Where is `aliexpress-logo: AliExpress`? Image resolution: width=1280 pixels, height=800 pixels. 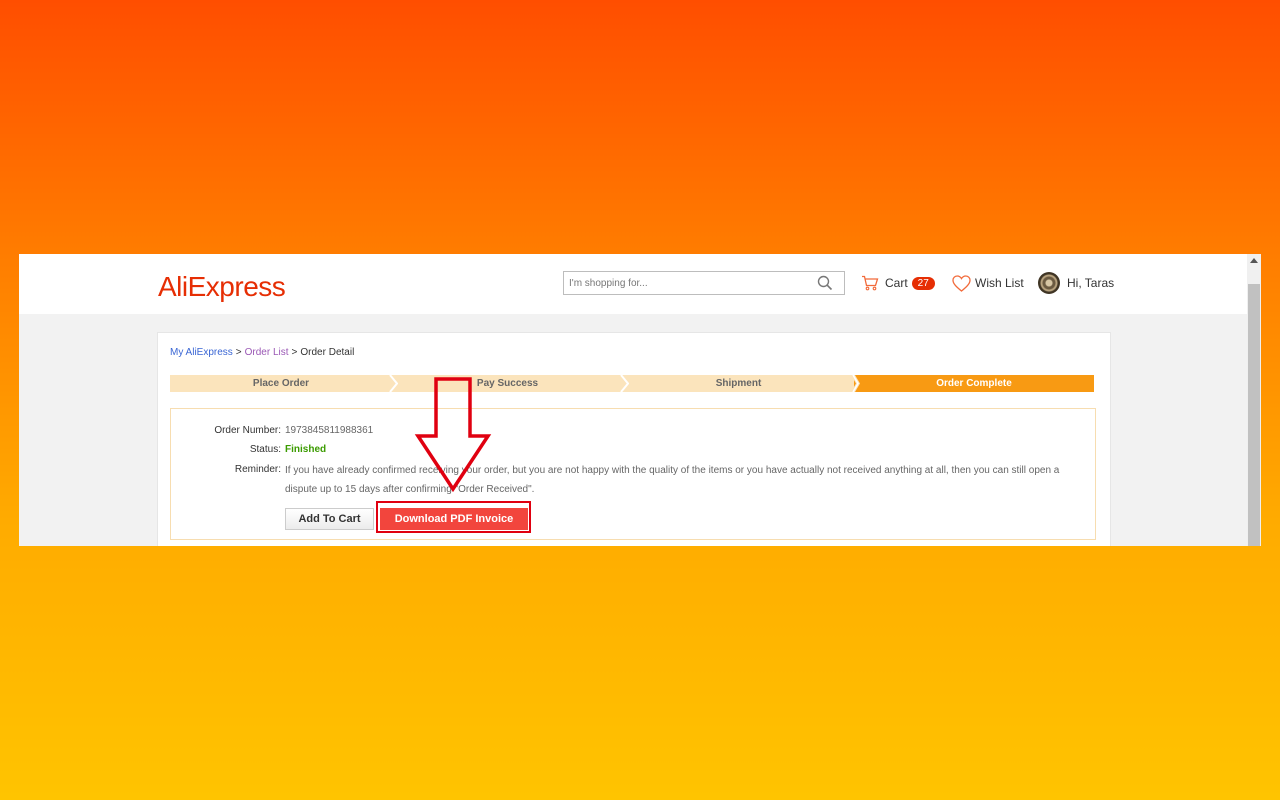 aliexpress-logo: AliExpress is located at coordinates (222, 287).